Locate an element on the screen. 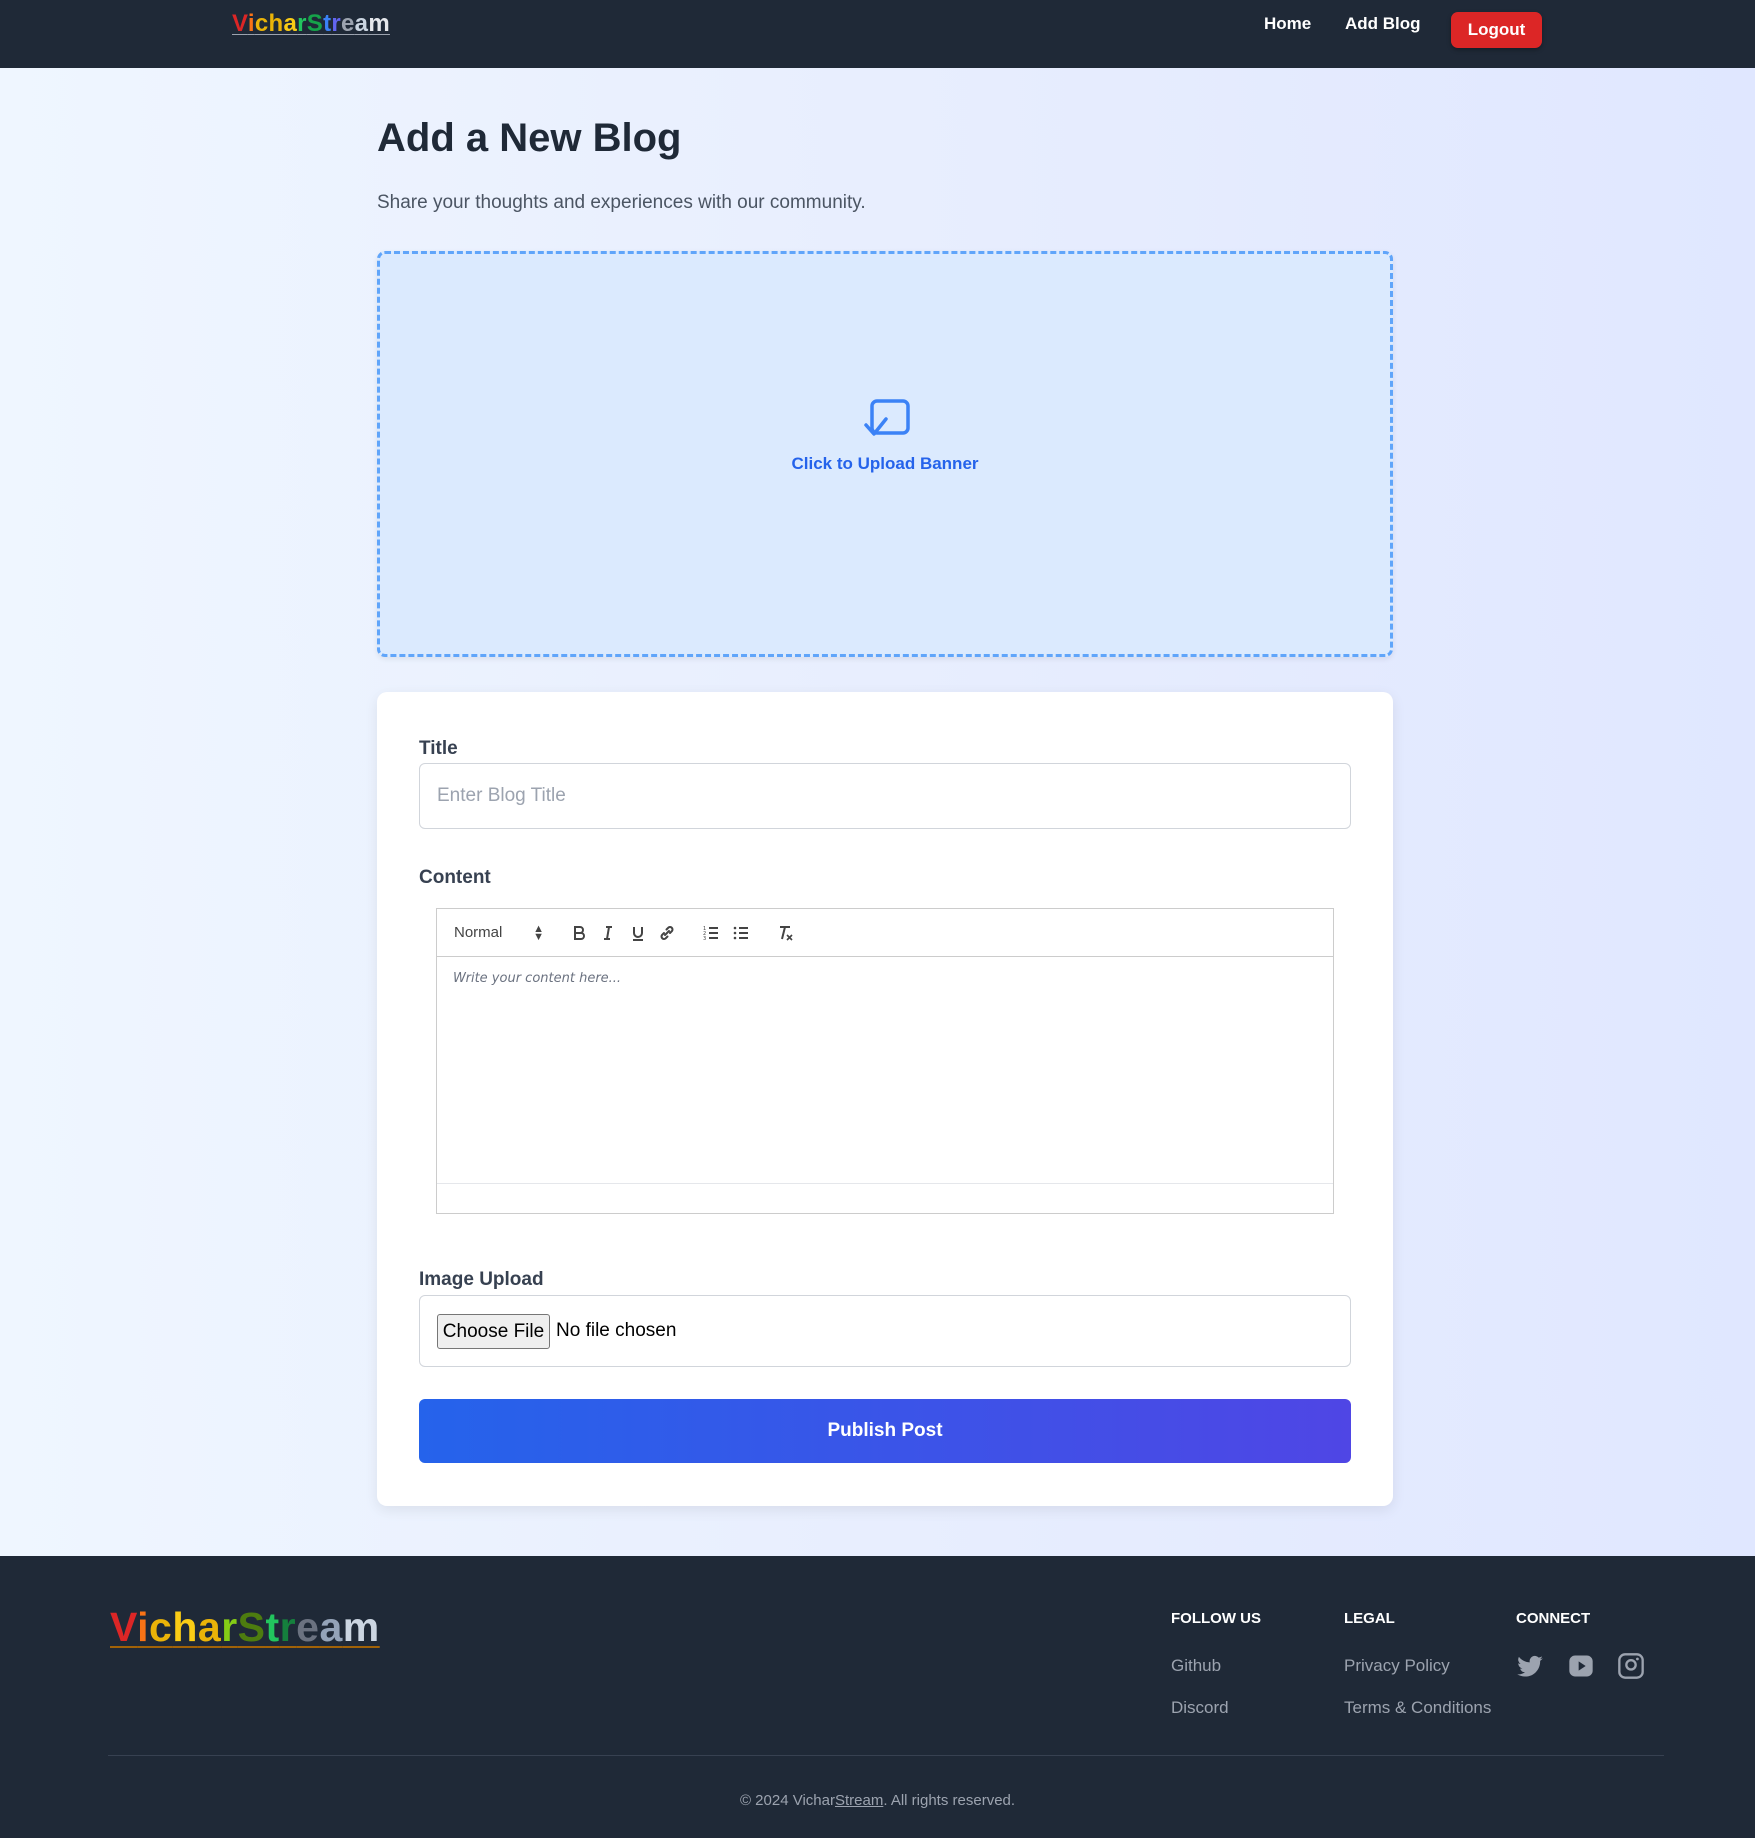 The width and height of the screenshot is (1755, 1838). brand-logo: VicharStream is located at coordinates (311, 24).